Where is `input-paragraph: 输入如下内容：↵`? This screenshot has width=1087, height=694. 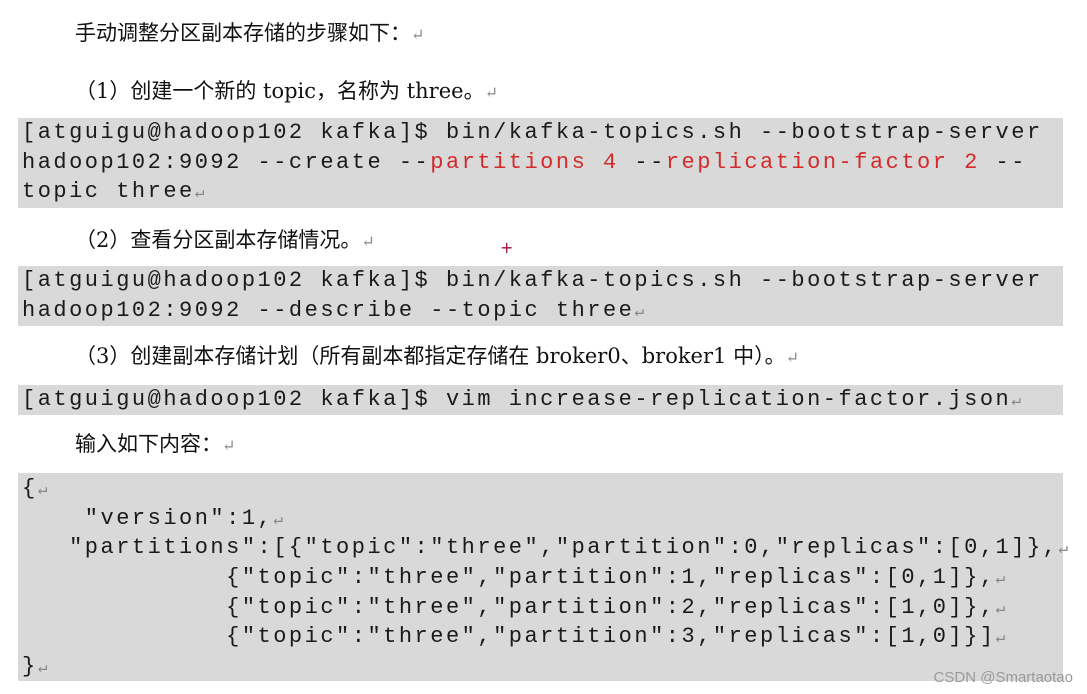 input-paragraph: 输入如下内容：↵ is located at coordinates (155, 445).